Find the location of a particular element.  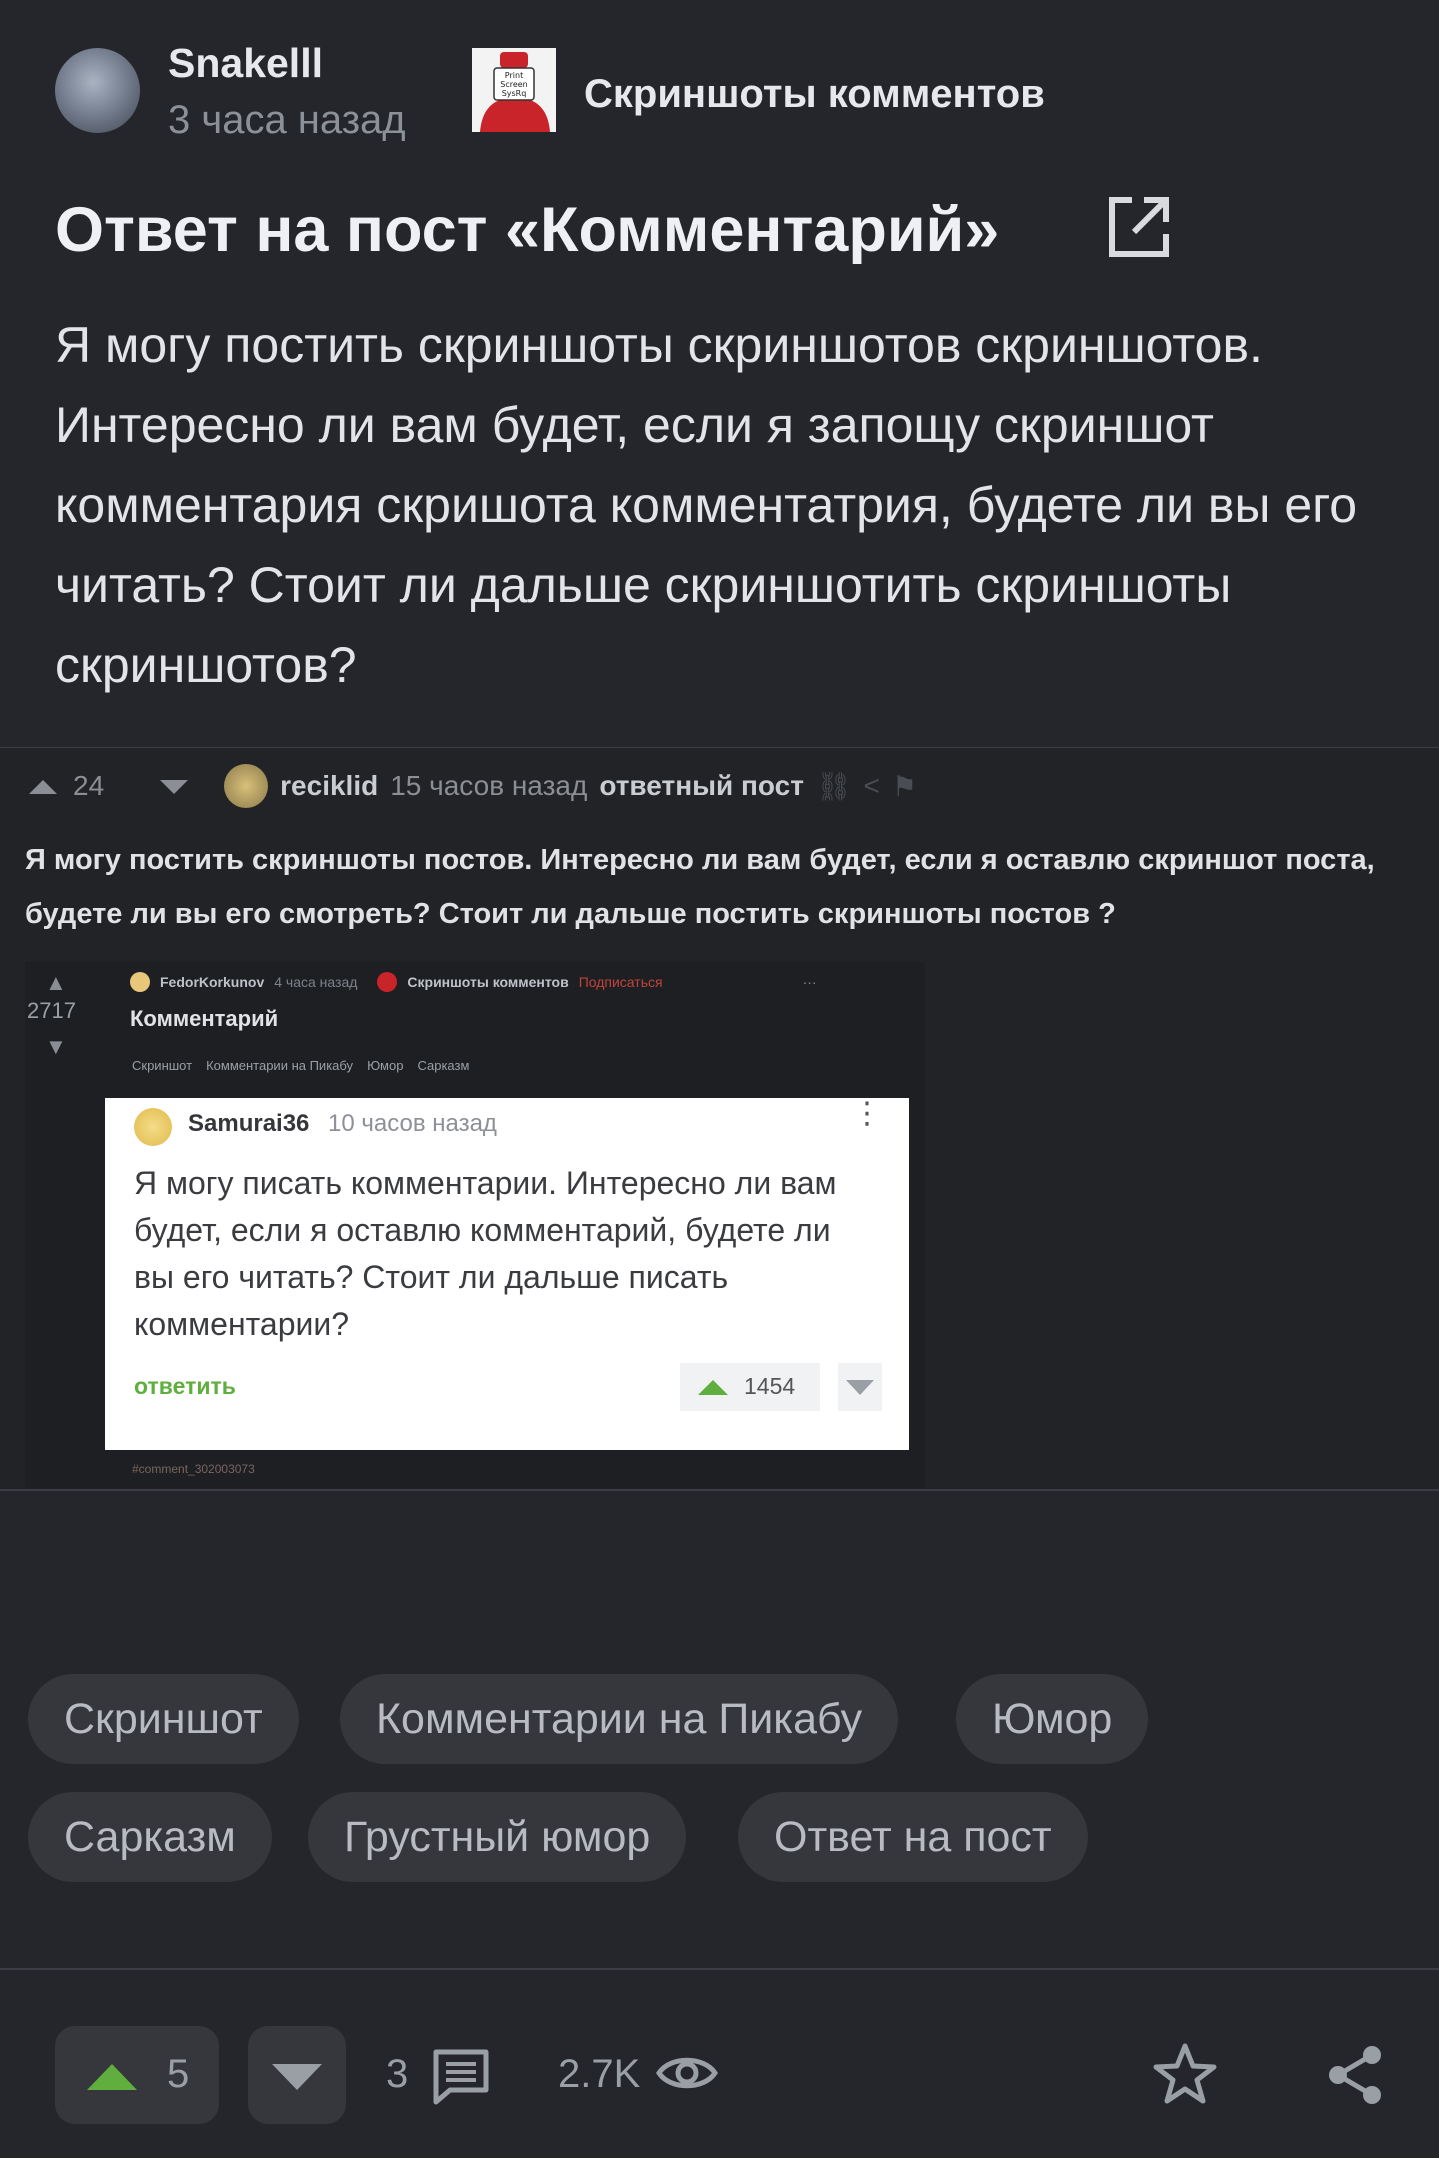

comment-more-icon: ⋮ is located at coordinates (867, 1113).